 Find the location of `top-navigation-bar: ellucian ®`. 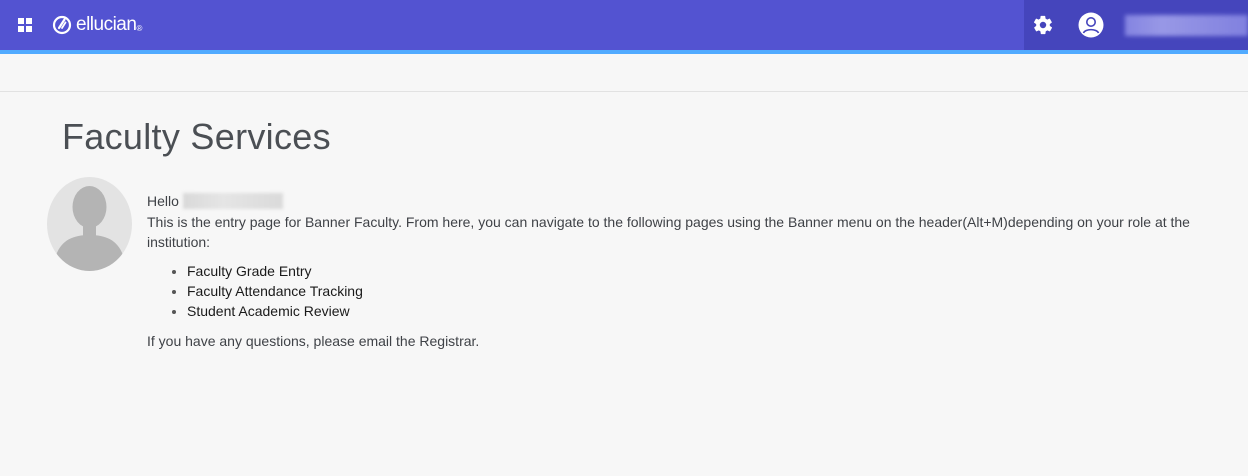

top-navigation-bar: ellucian ® is located at coordinates (624, 25).